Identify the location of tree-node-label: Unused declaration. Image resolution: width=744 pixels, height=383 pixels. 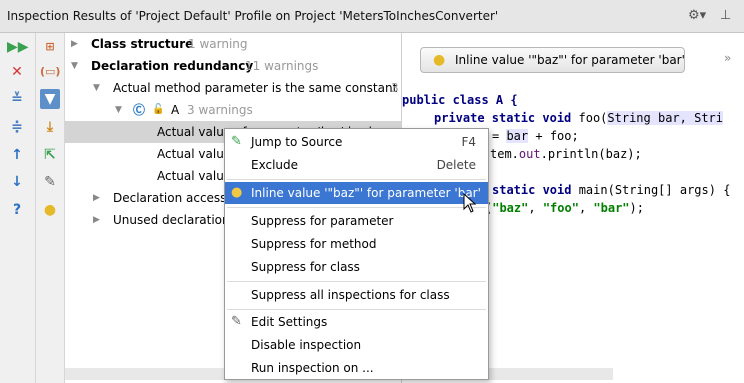
(171, 220).